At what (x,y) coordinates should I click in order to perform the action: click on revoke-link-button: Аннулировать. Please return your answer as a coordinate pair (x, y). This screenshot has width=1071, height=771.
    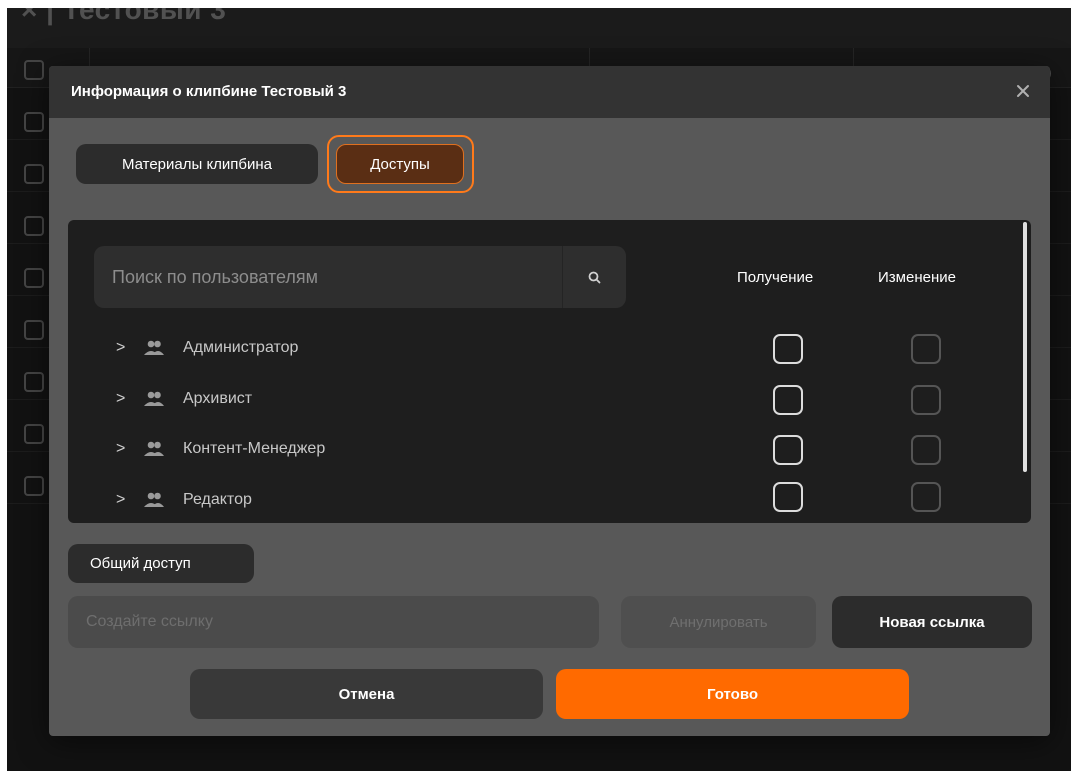
    Looking at the image, I should click on (718, 622).